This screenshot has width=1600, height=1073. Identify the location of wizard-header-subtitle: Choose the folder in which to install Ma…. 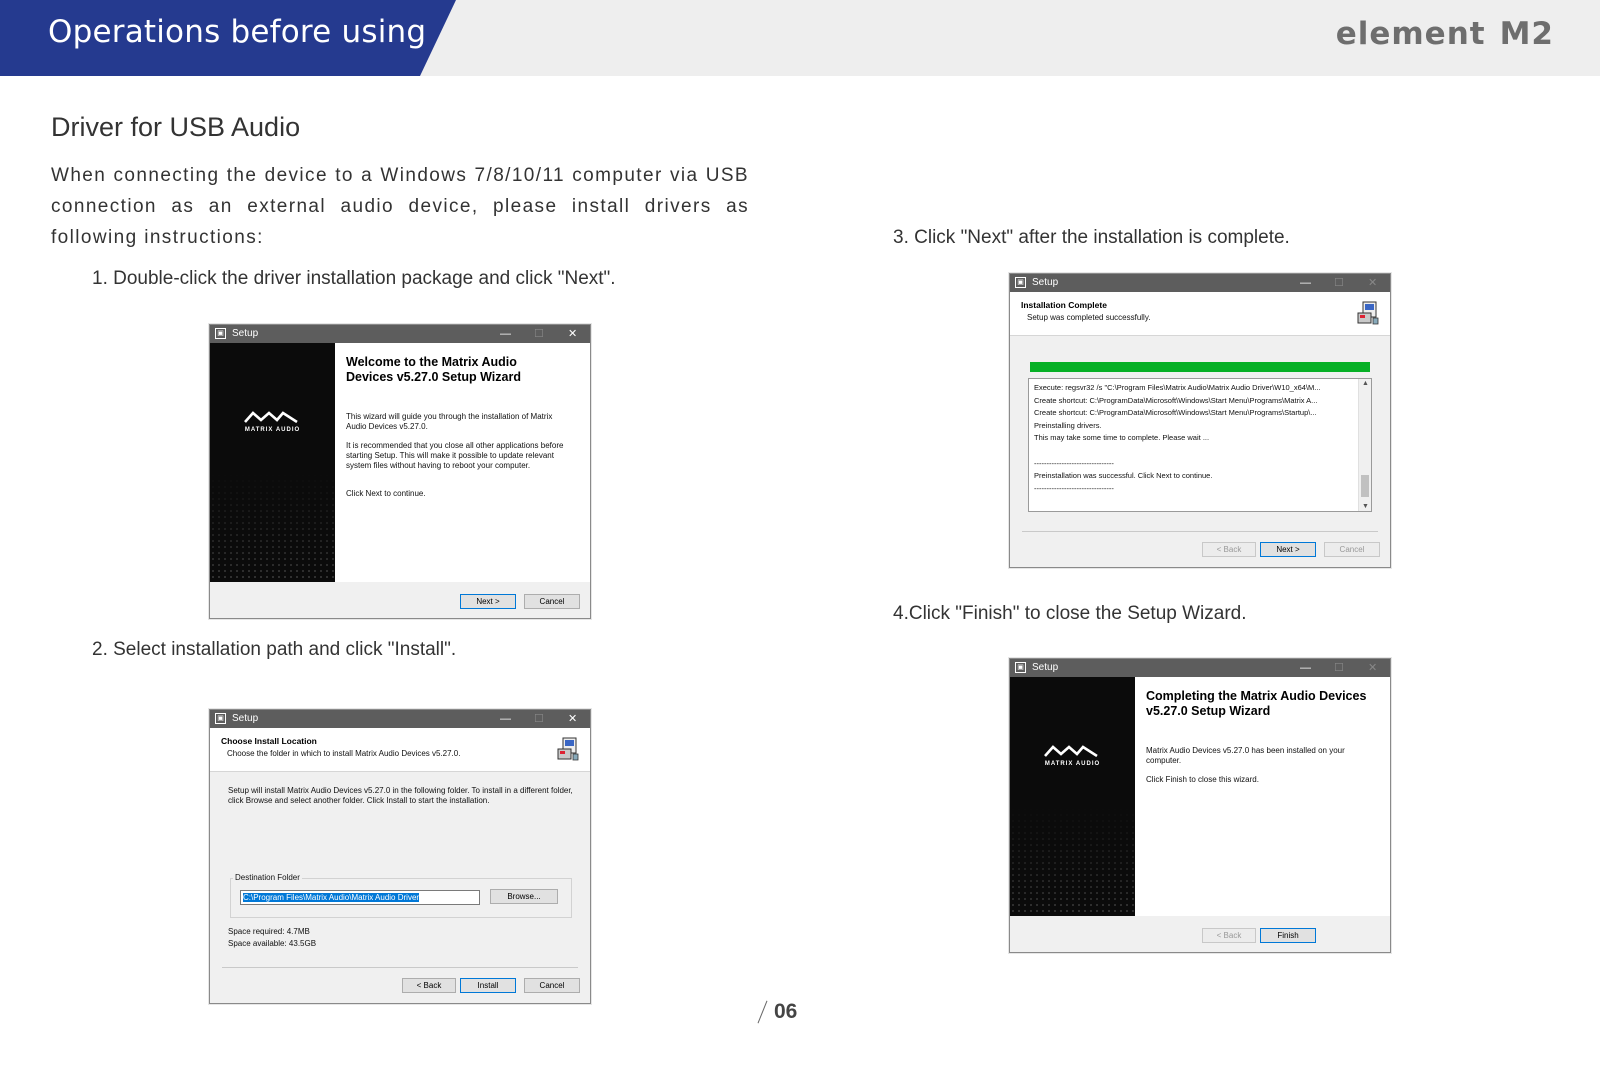
(344, 753).